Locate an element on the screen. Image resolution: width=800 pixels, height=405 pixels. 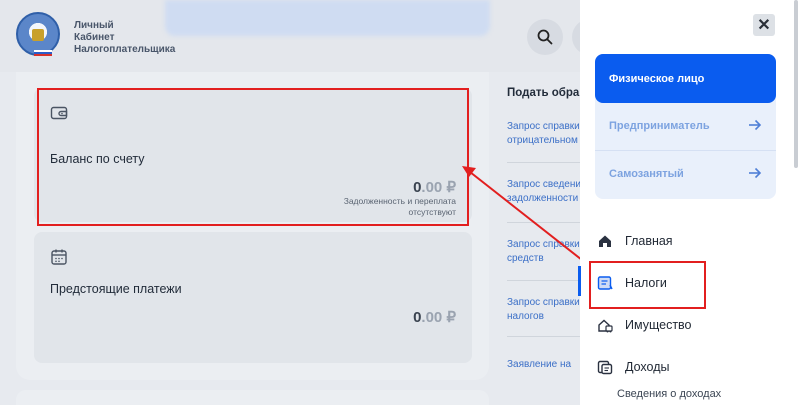
request-link-2: Запрос сведений о задолженности is located at coordinates (543, 192).